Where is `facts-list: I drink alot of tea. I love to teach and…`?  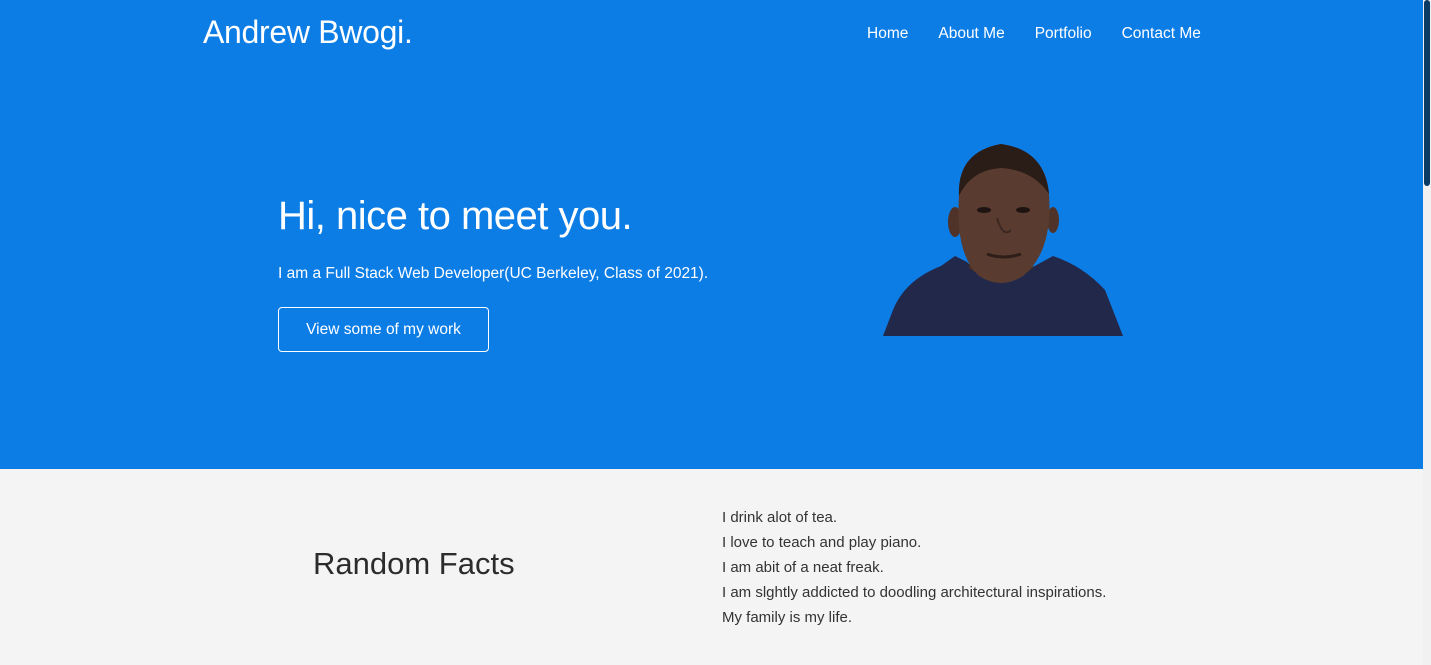
facts-list: I drink alot of tea. I love to teach and… is located at coordinates (914, 567).